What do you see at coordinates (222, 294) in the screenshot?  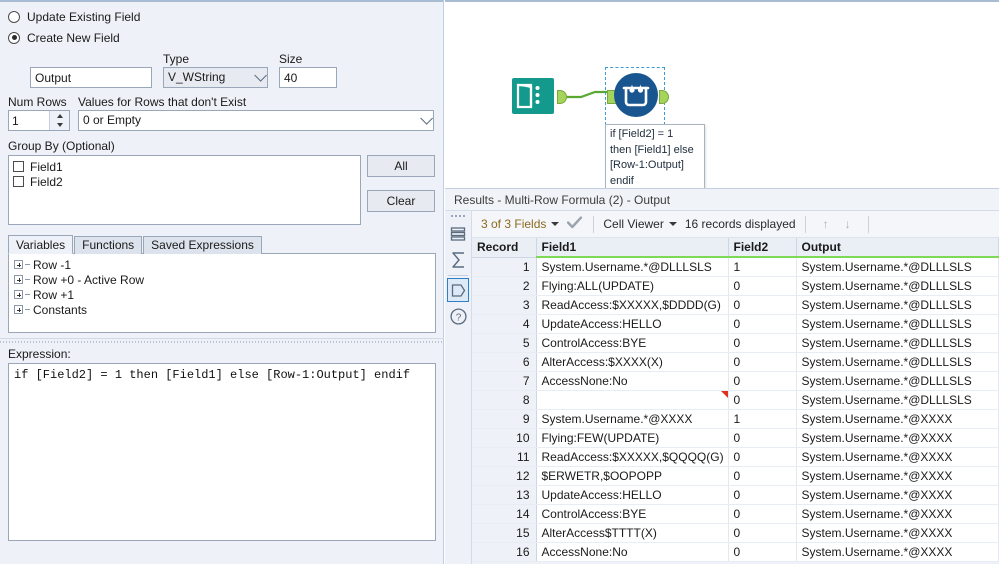 I see `tree-item-row-plus-1: Row +1` at bounding box center [222, 294].